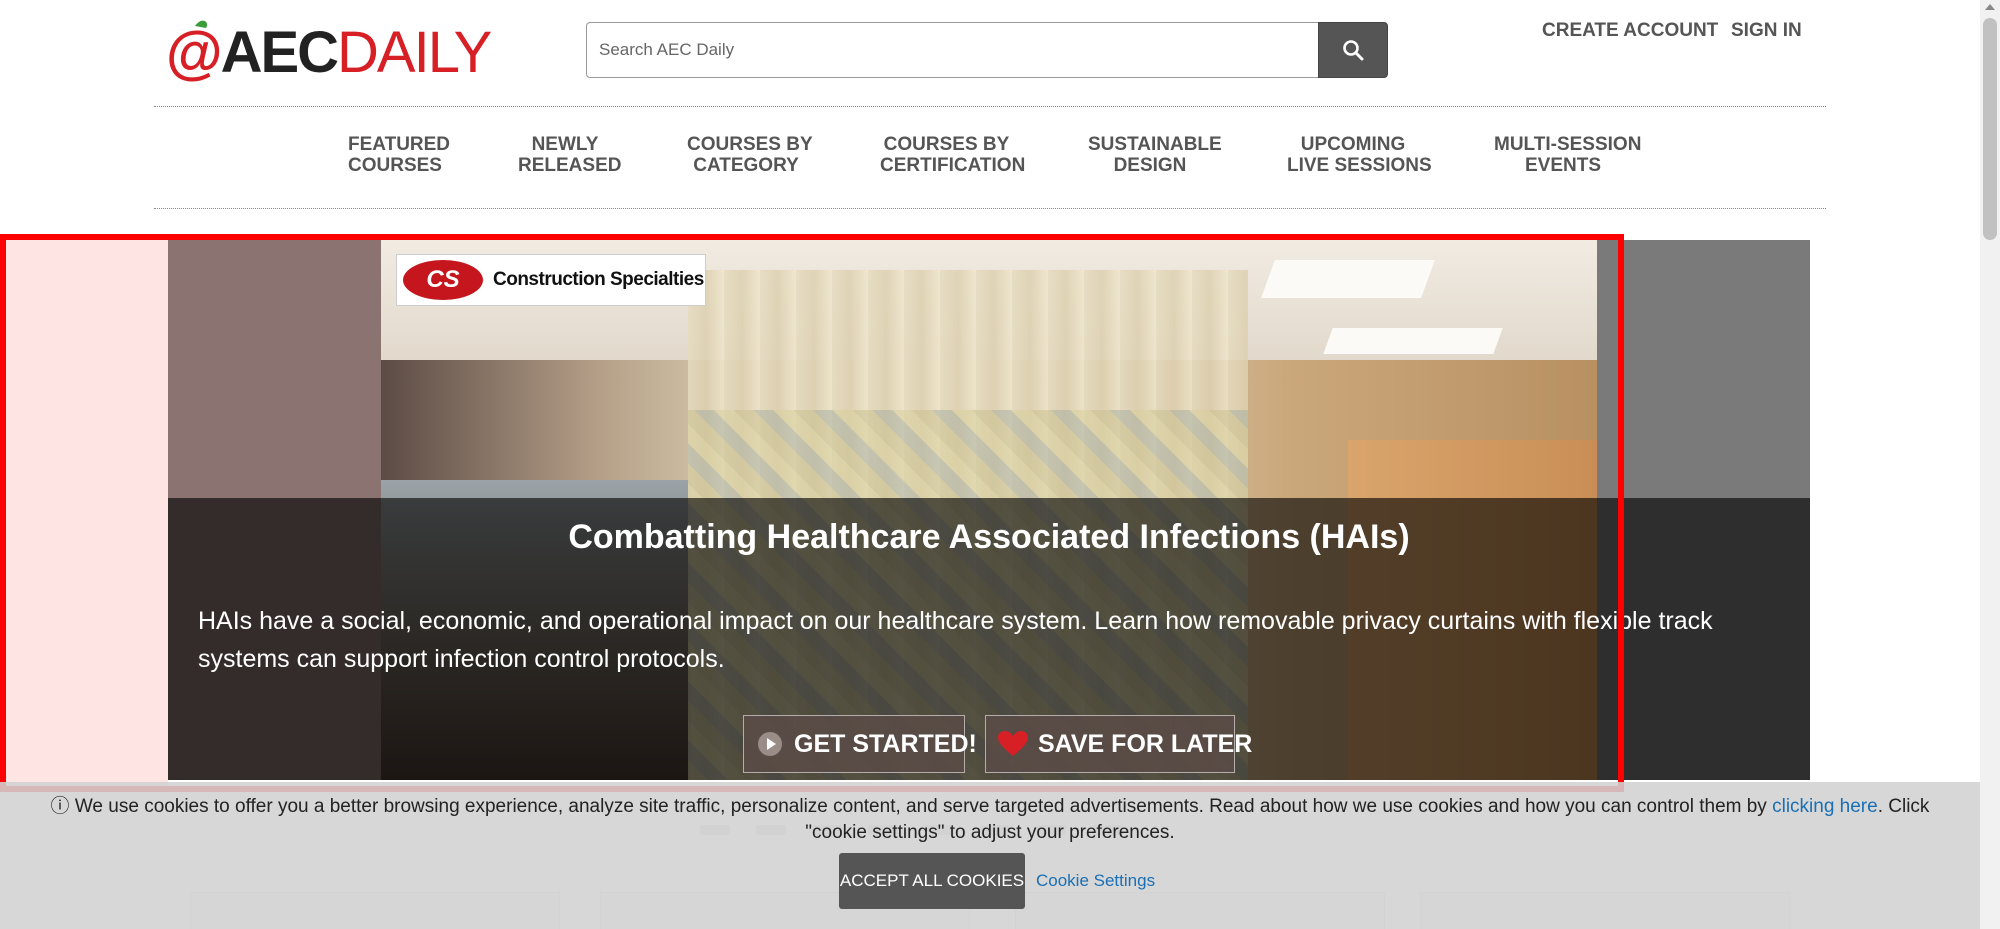 The width and height of the screenshot is (2000, 929). I want to click on nav-label-line1: FEATURED, so click(399, 144).